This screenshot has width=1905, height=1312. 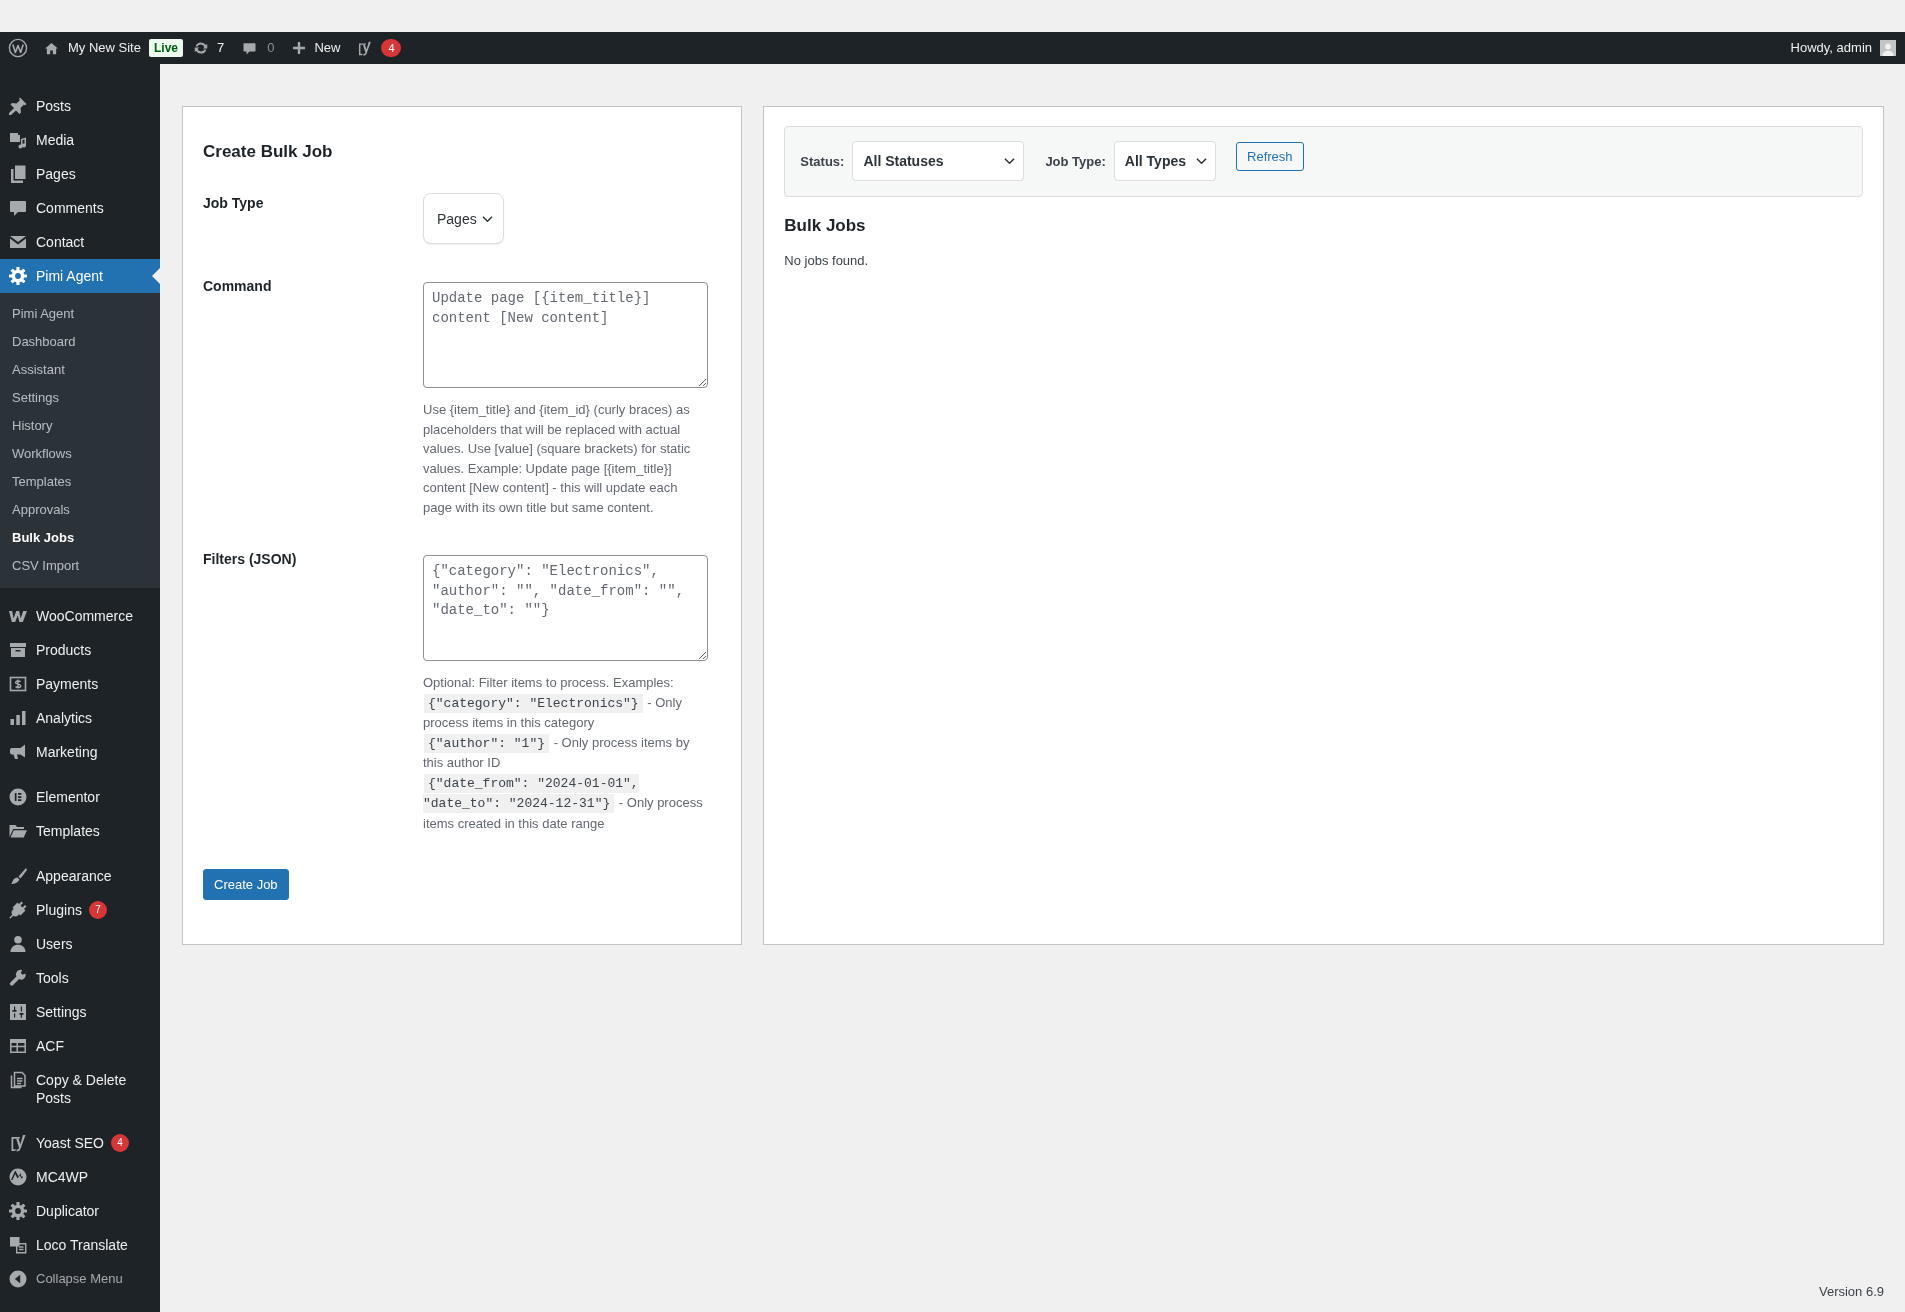 I want to click on translate-icon, so click(x=18, y=1245).